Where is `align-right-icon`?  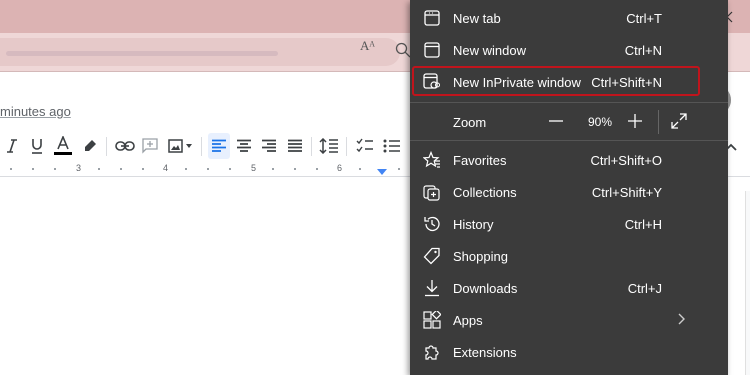 align-right-icon is located at coordinates (269, 145).